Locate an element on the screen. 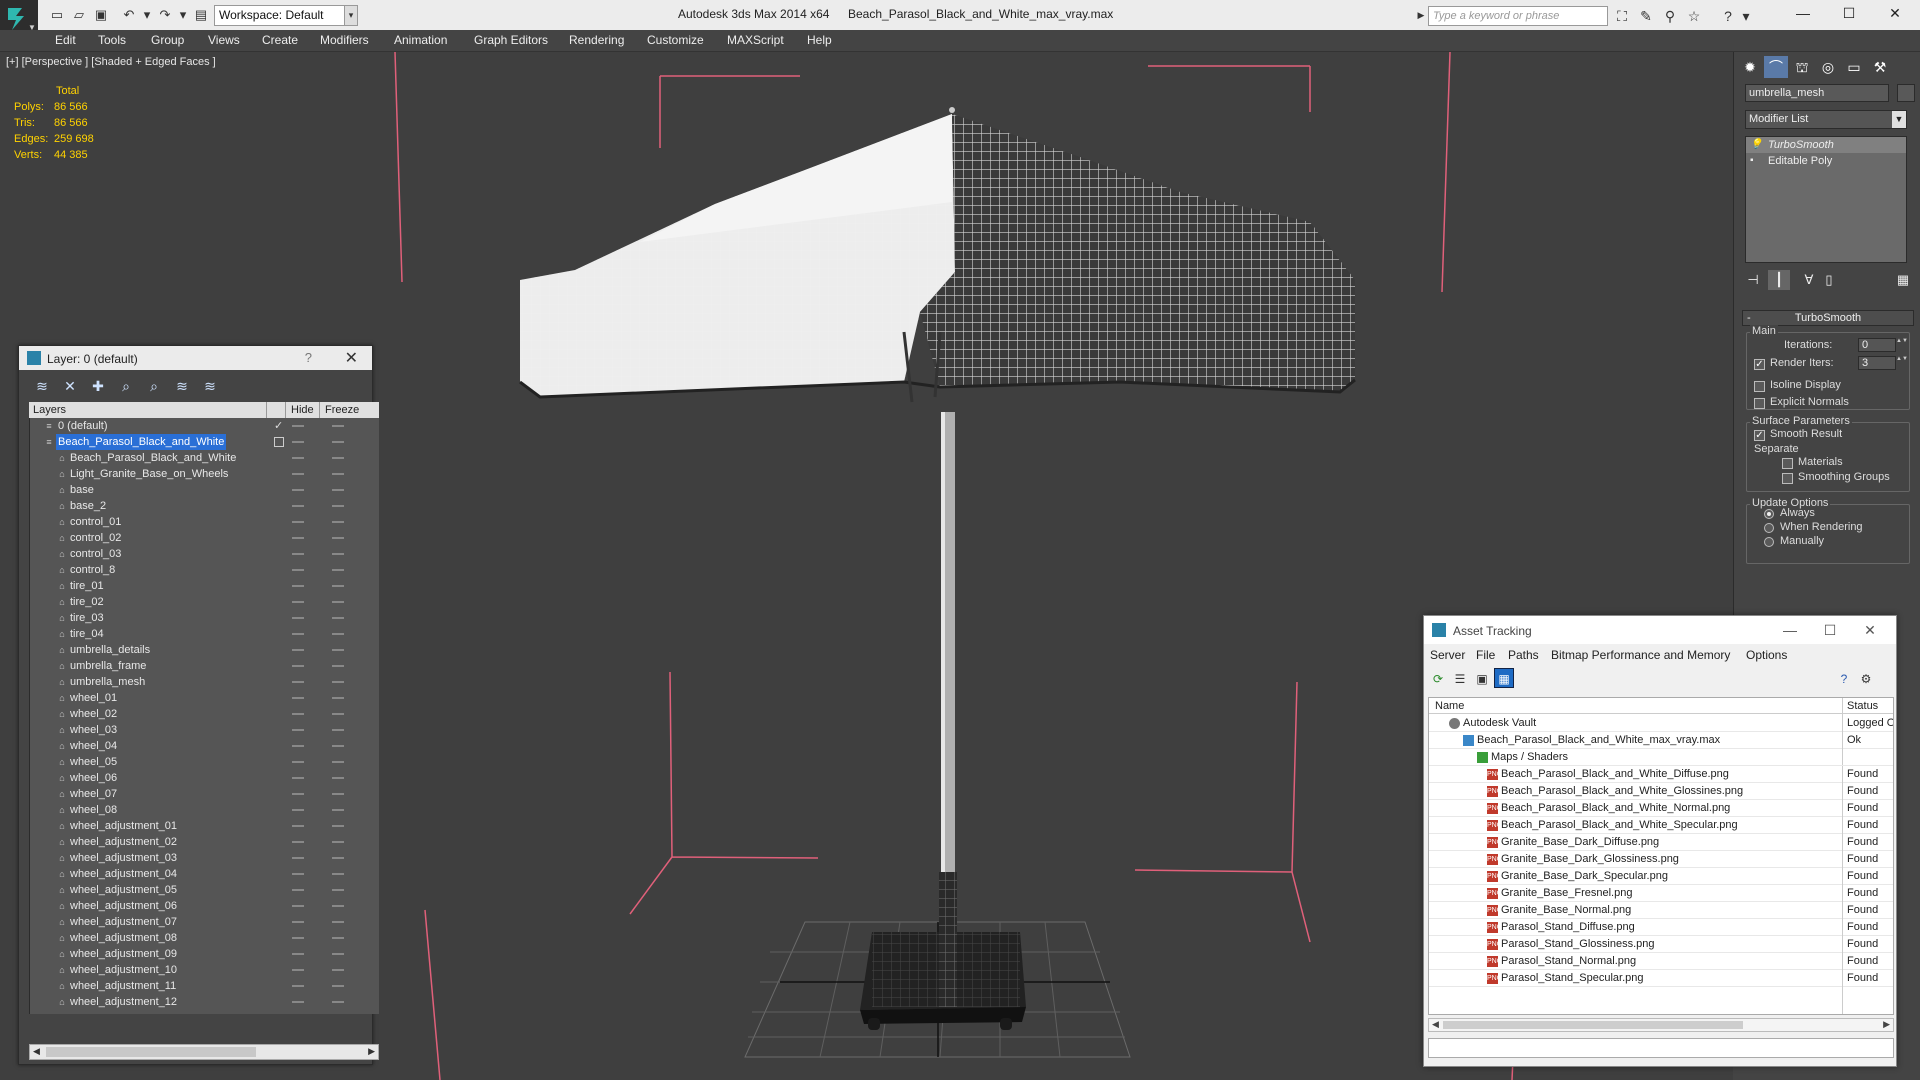  layer-row: ⌂ base_2 is located at coordinates (204, 506).